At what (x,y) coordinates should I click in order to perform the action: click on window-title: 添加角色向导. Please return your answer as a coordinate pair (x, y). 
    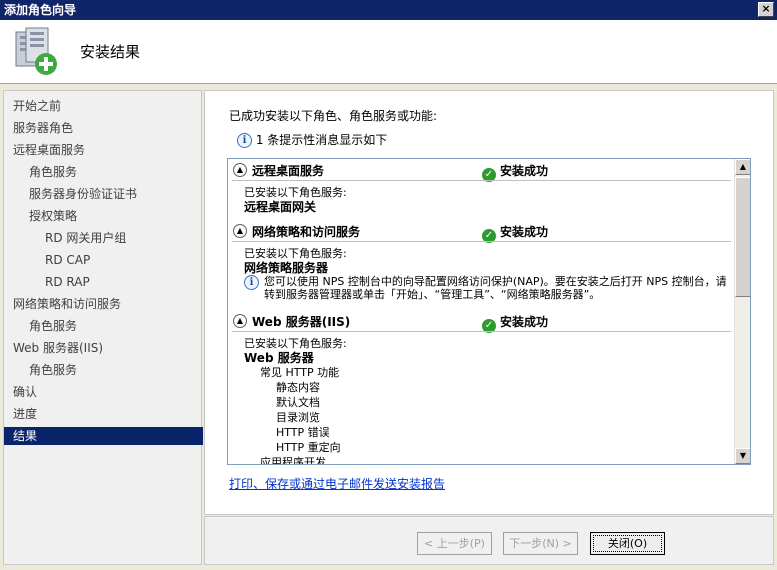
    Looking at the image, I should click on (40, 10).